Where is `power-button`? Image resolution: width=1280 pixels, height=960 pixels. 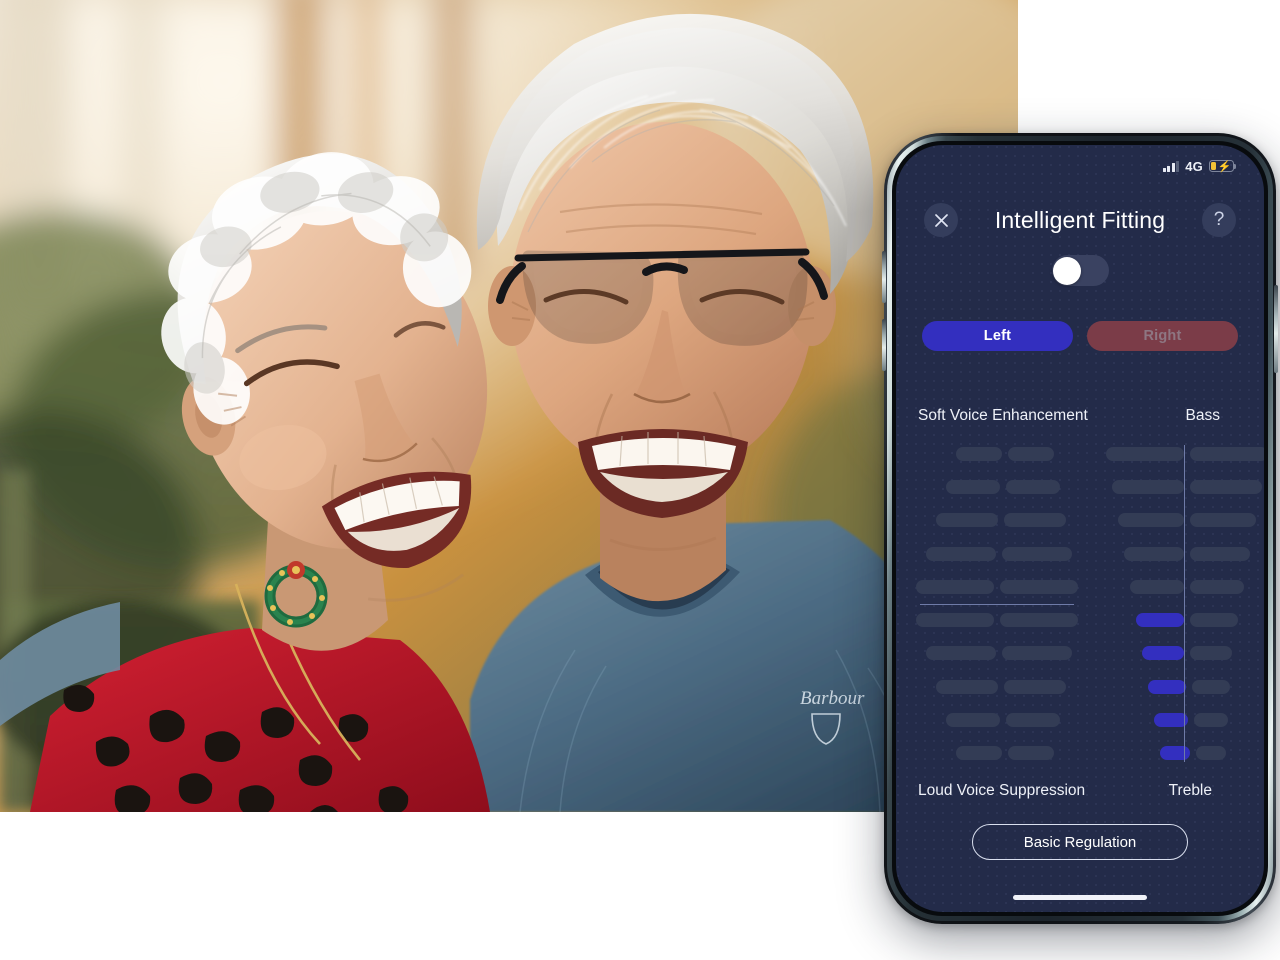 power-button is located at coordinates (1276, 329).